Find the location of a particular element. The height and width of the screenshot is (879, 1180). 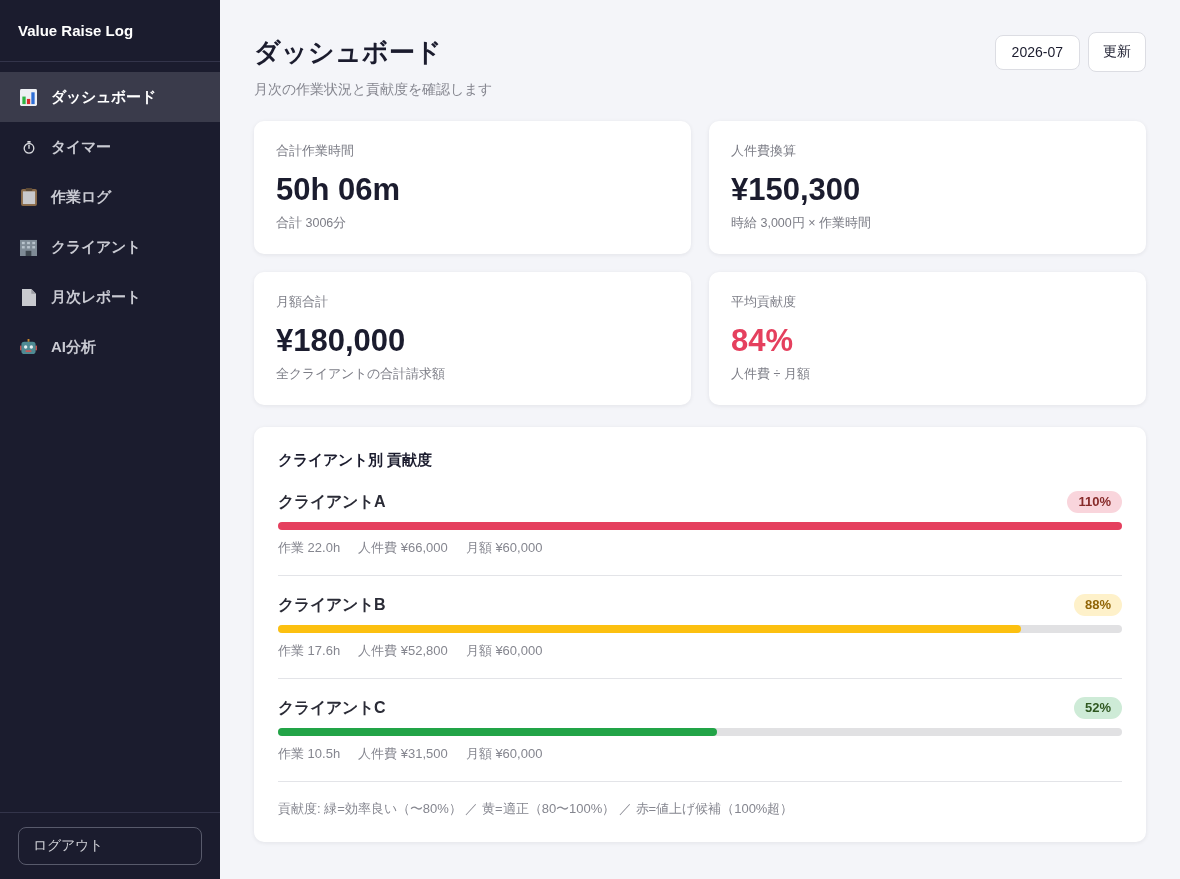

month-field: 2026-07 is located at coordinates (1037, 52).